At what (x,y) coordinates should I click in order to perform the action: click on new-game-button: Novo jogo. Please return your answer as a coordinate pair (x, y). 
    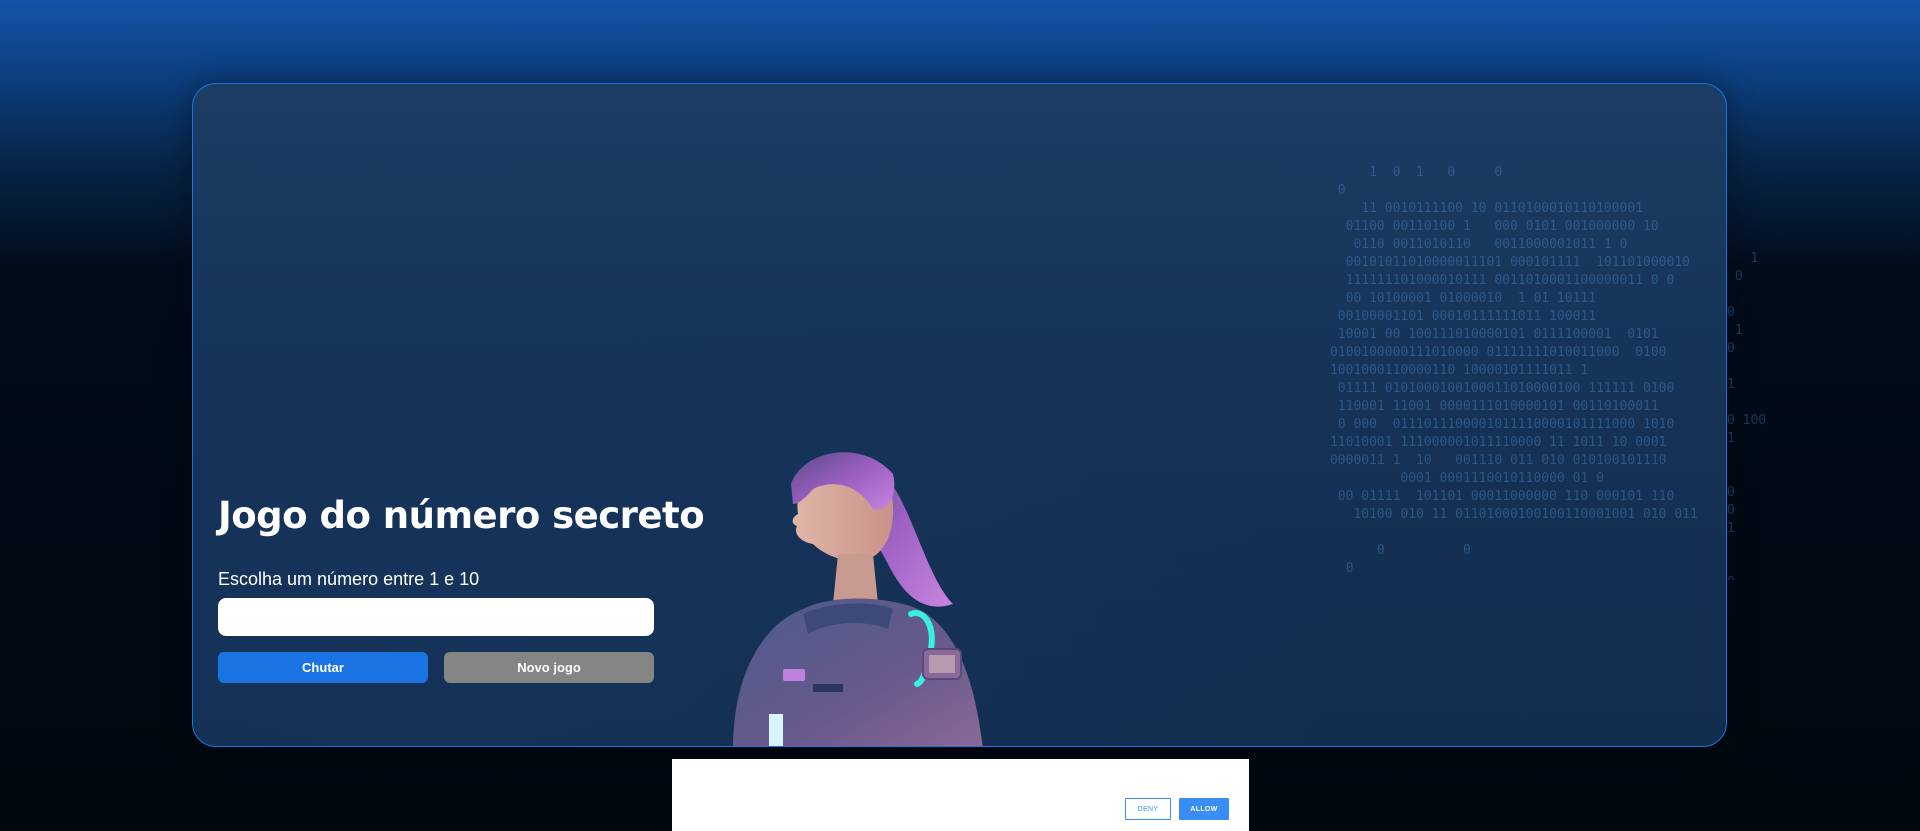
    Looking at the image, I should click on (549, 667).